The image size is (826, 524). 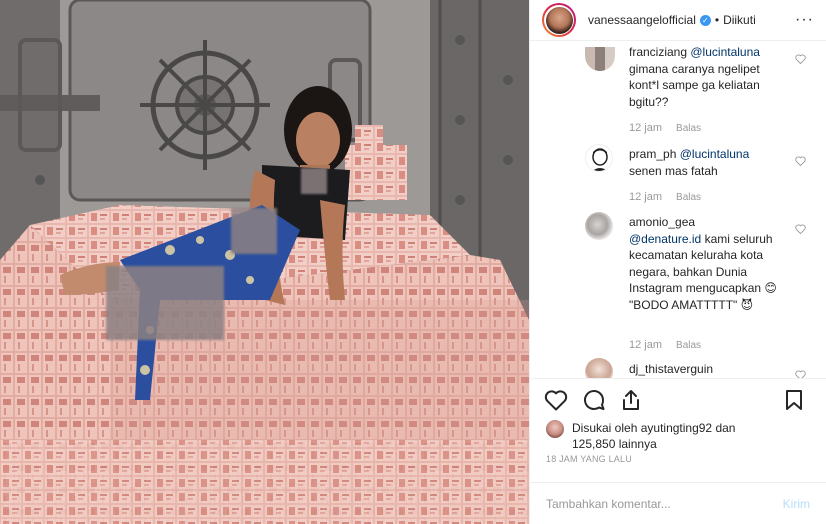 What do you see at coordinates (705, 20) in the screenshot?
I see `verified-badge-icon: ✓` at bounding box center [705, 20].